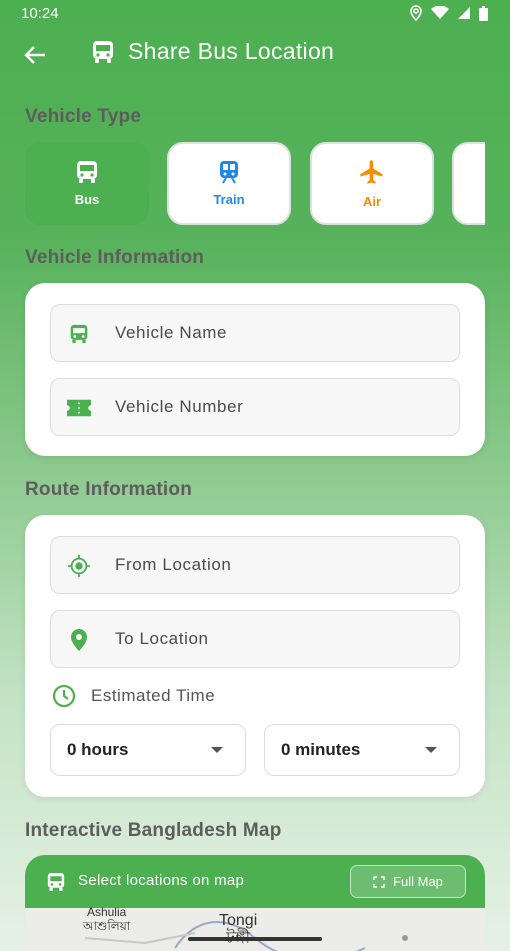 Image resolution: width=510 pixels, height=951 pixels. I want to click on from-location-placeholder: From Location, so click(173, 564).